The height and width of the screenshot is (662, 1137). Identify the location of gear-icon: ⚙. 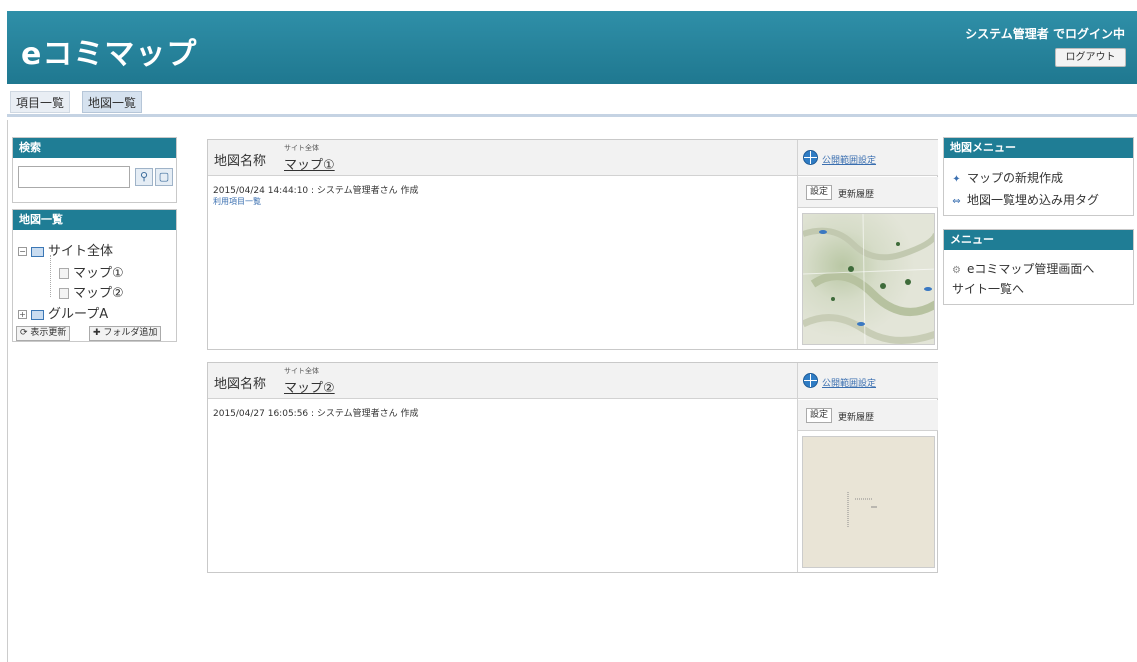
(956, 270).